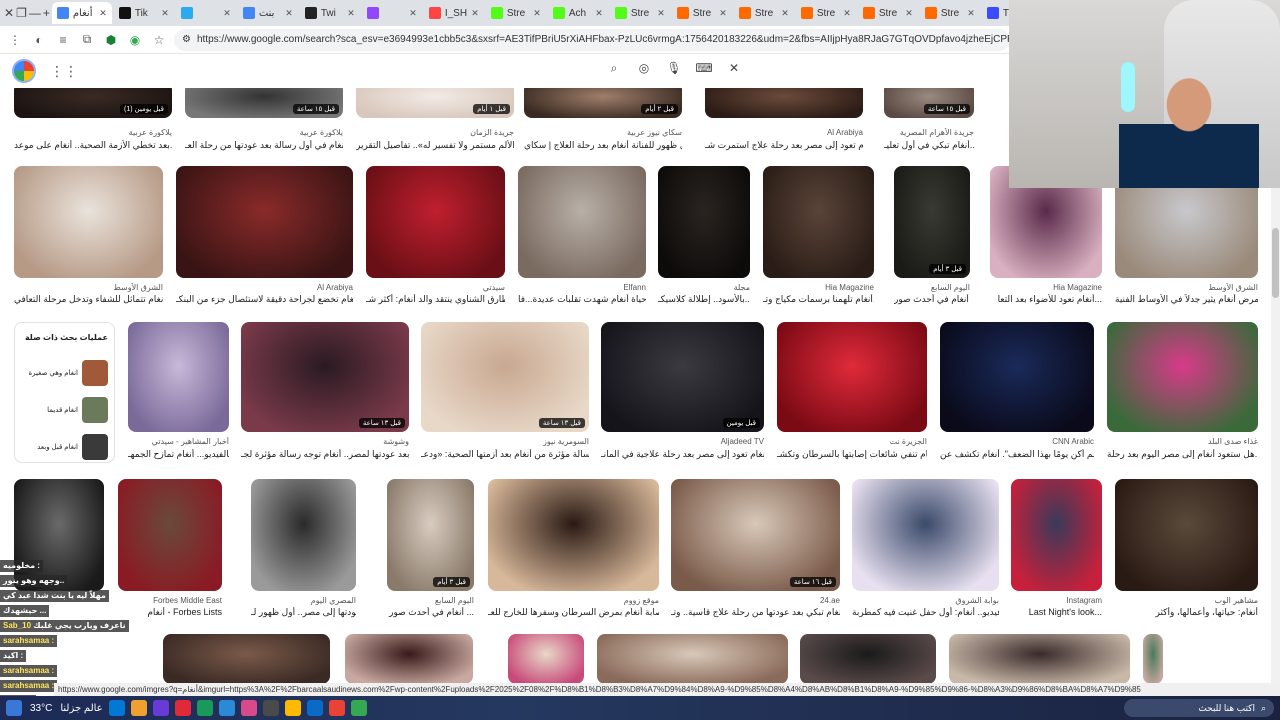 The height and width of the screenshot is (720, 1280). Describe the element at coordinates (35, 13) in the screenshot. I see `window-minimize-icon: —` at that location.